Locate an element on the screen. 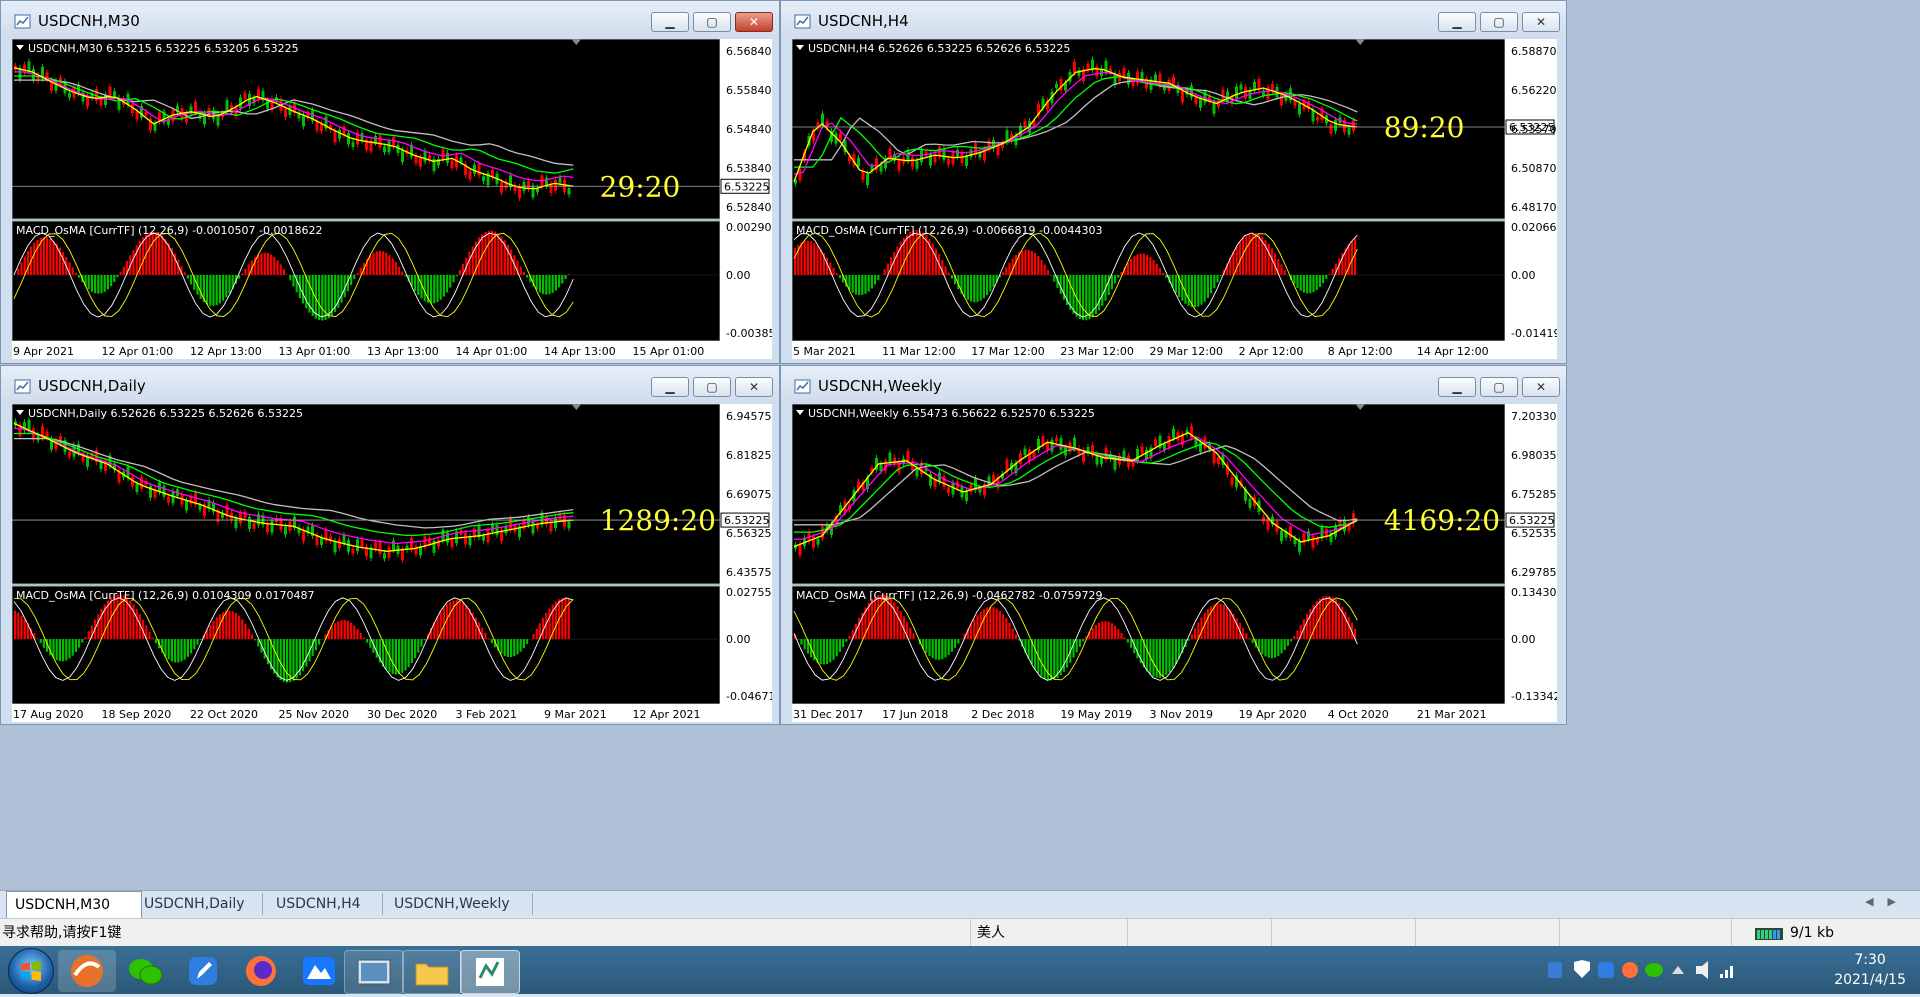 The height and width of the screenshot is (997, 1920). price-scale-label: 6.53840 is located at coordinates (749, 168).